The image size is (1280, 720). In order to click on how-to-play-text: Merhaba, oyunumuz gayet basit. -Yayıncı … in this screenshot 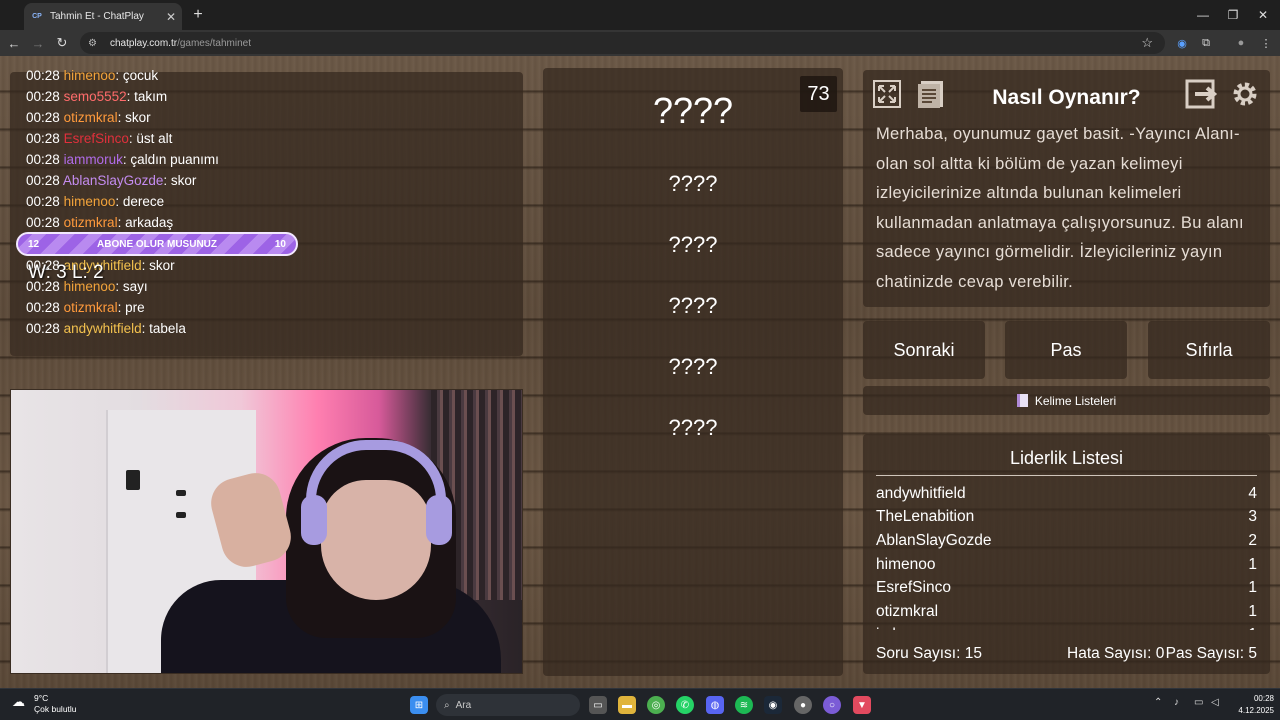, I will do `click(1060, 208)`.